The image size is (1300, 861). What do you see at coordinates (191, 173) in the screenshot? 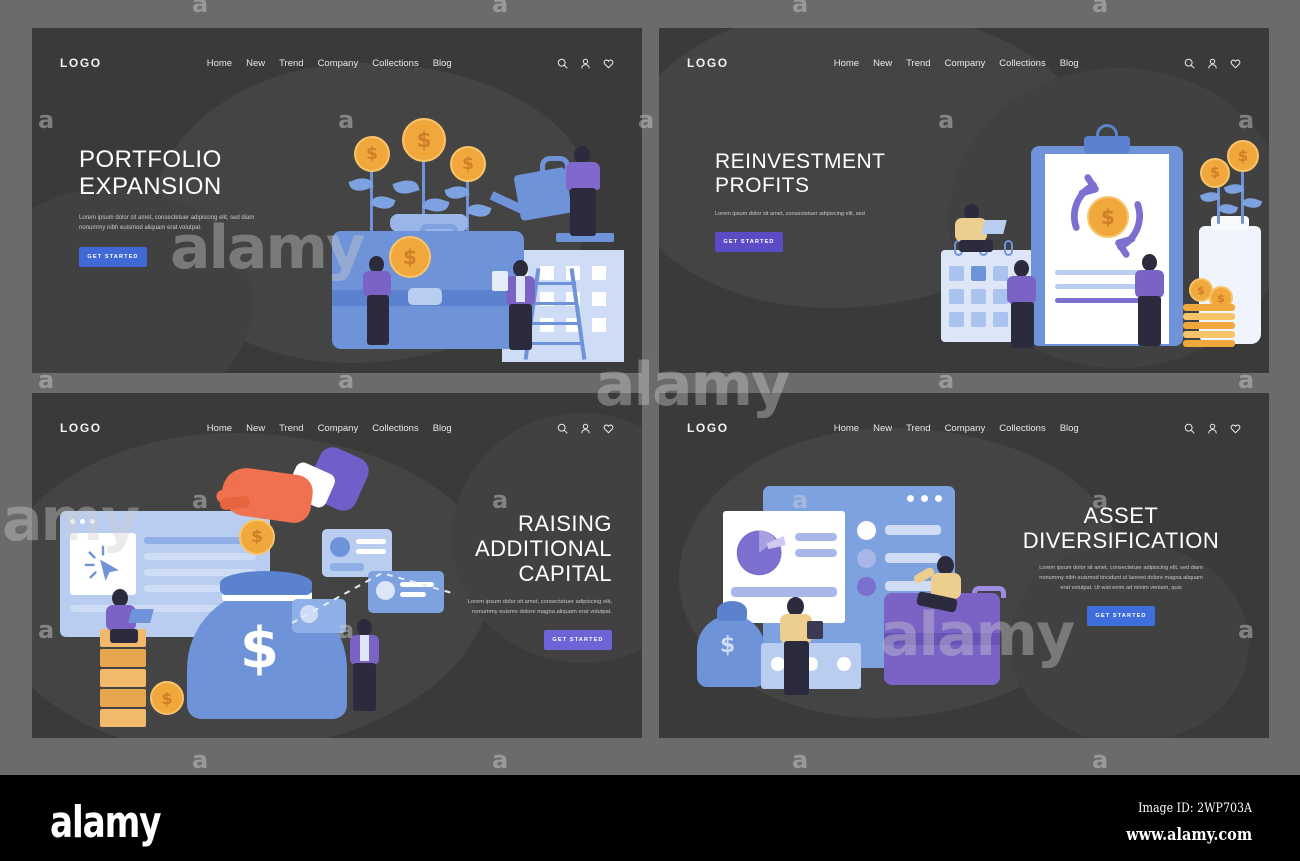
I see `hero-title: PORTFOLIO EXPANSION` at bounding box center [191, 173].